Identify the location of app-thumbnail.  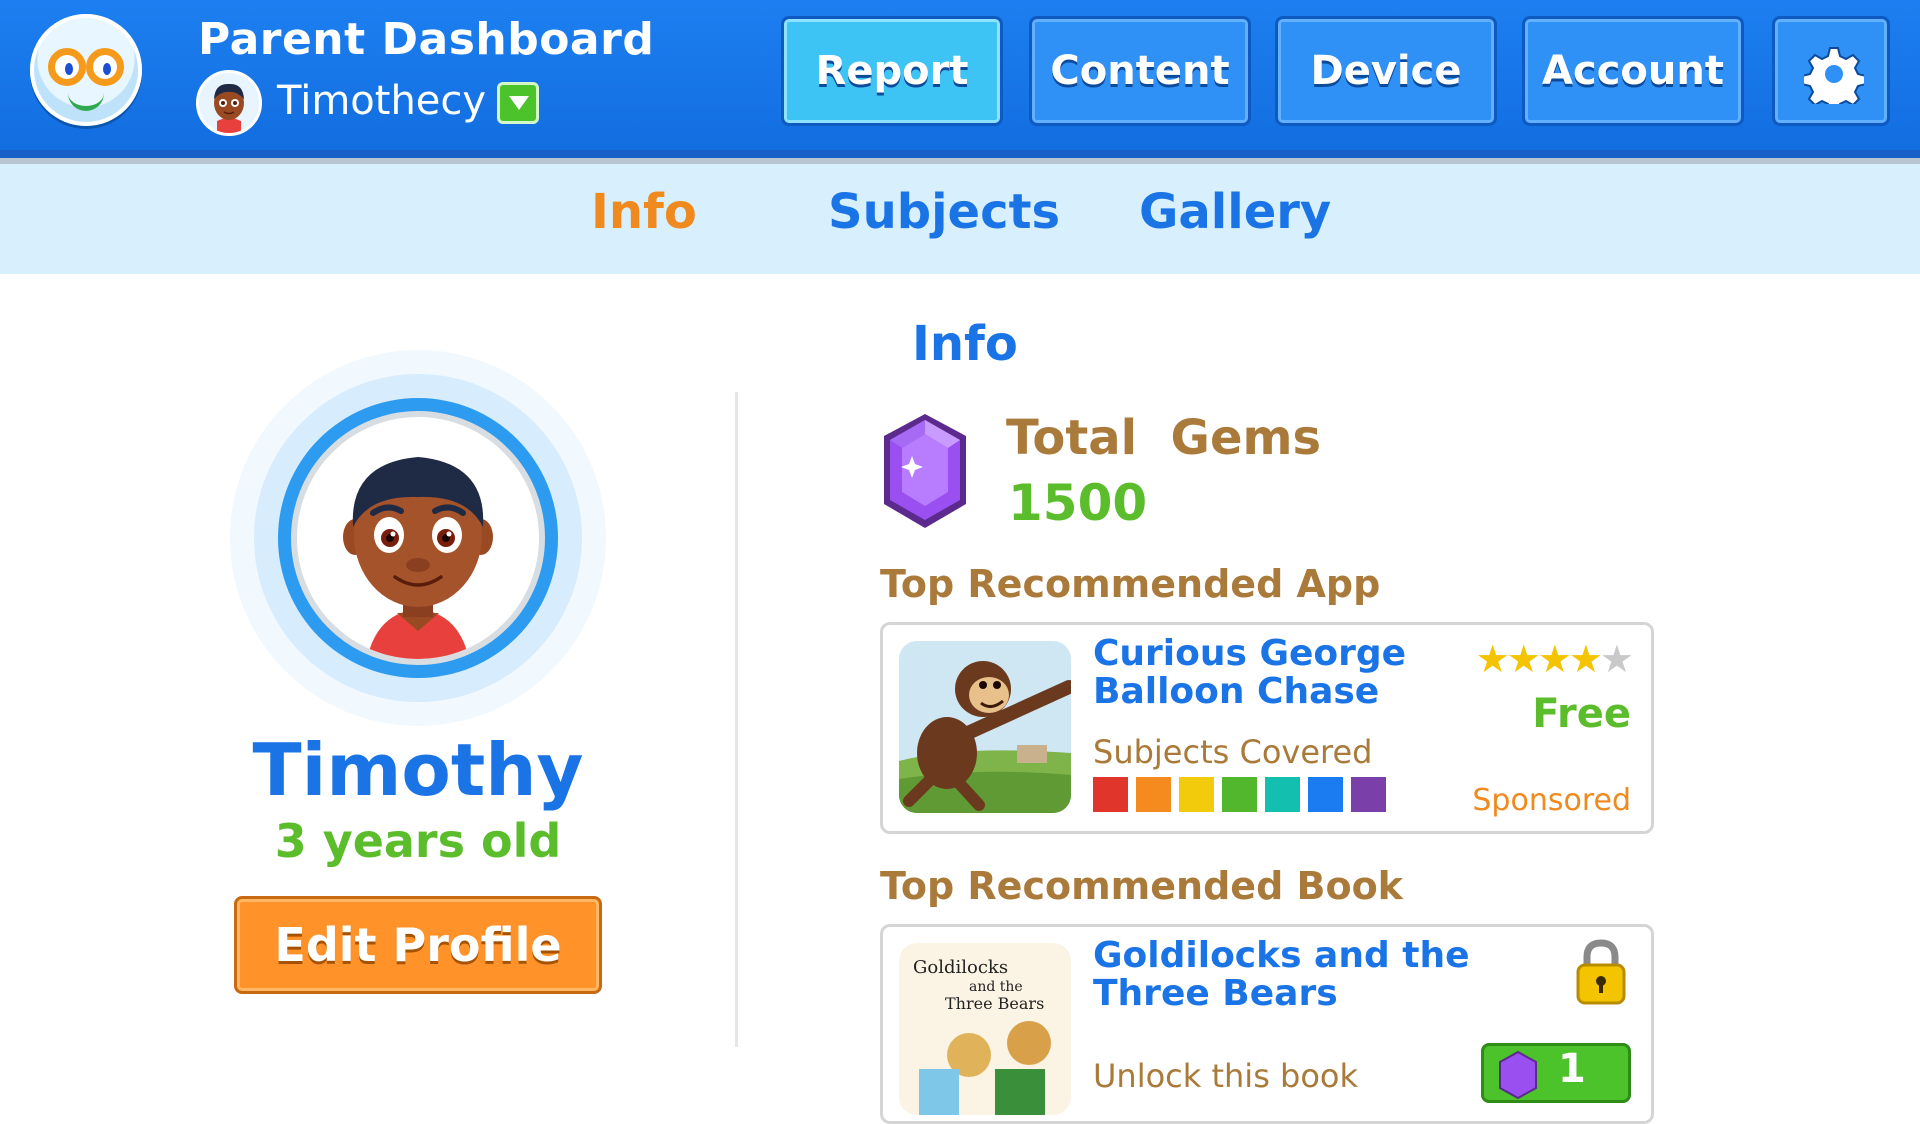
(985, 727).